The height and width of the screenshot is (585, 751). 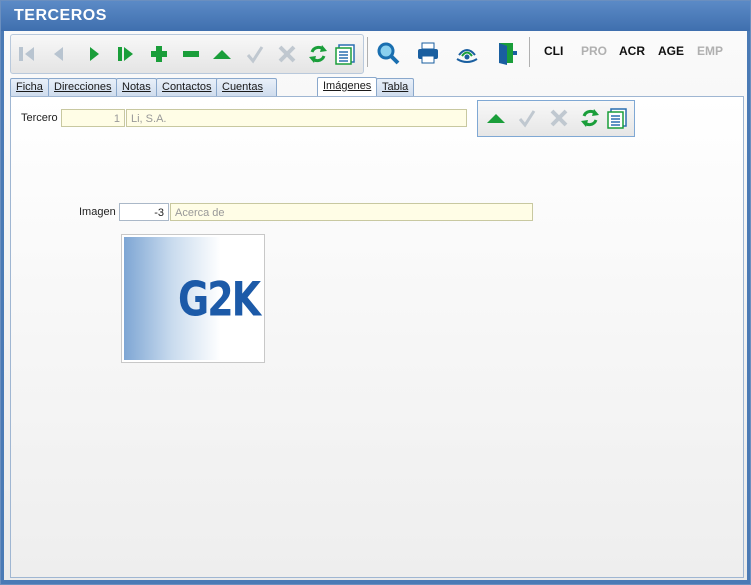 I want to click on prev-icon, so click(x=59, y=54).